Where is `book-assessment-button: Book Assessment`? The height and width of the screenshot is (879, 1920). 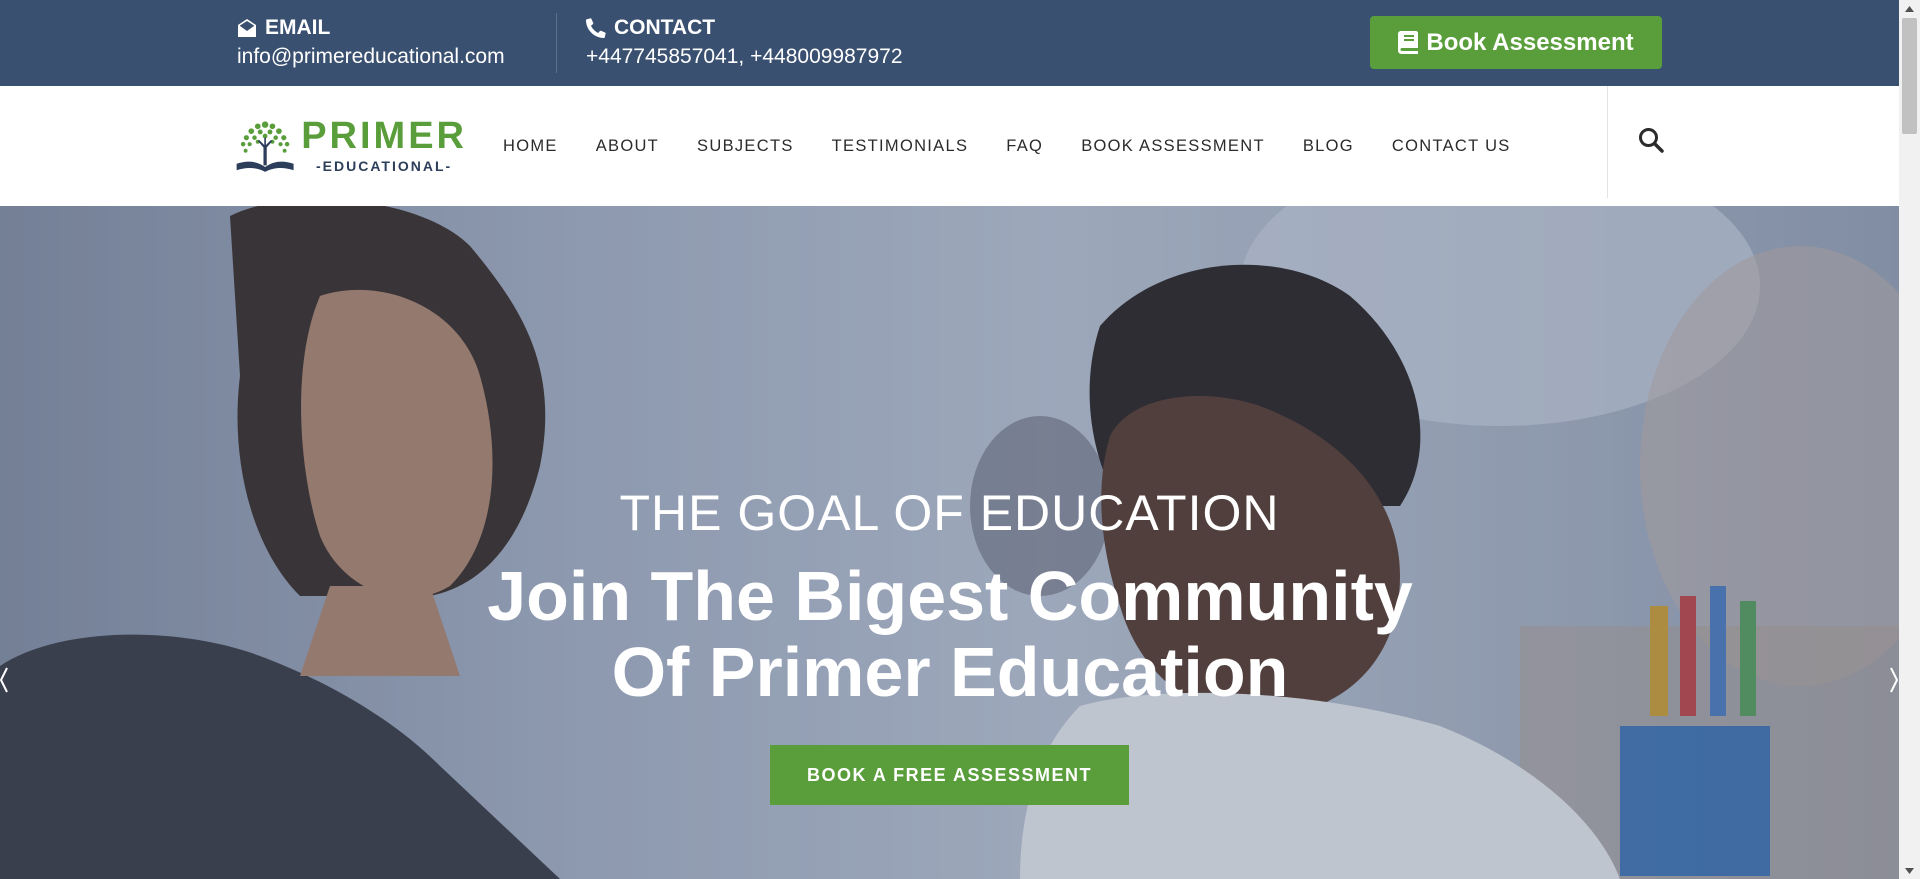 book-assessment-button: Book Assessment is located at coordinates (1516, 42).